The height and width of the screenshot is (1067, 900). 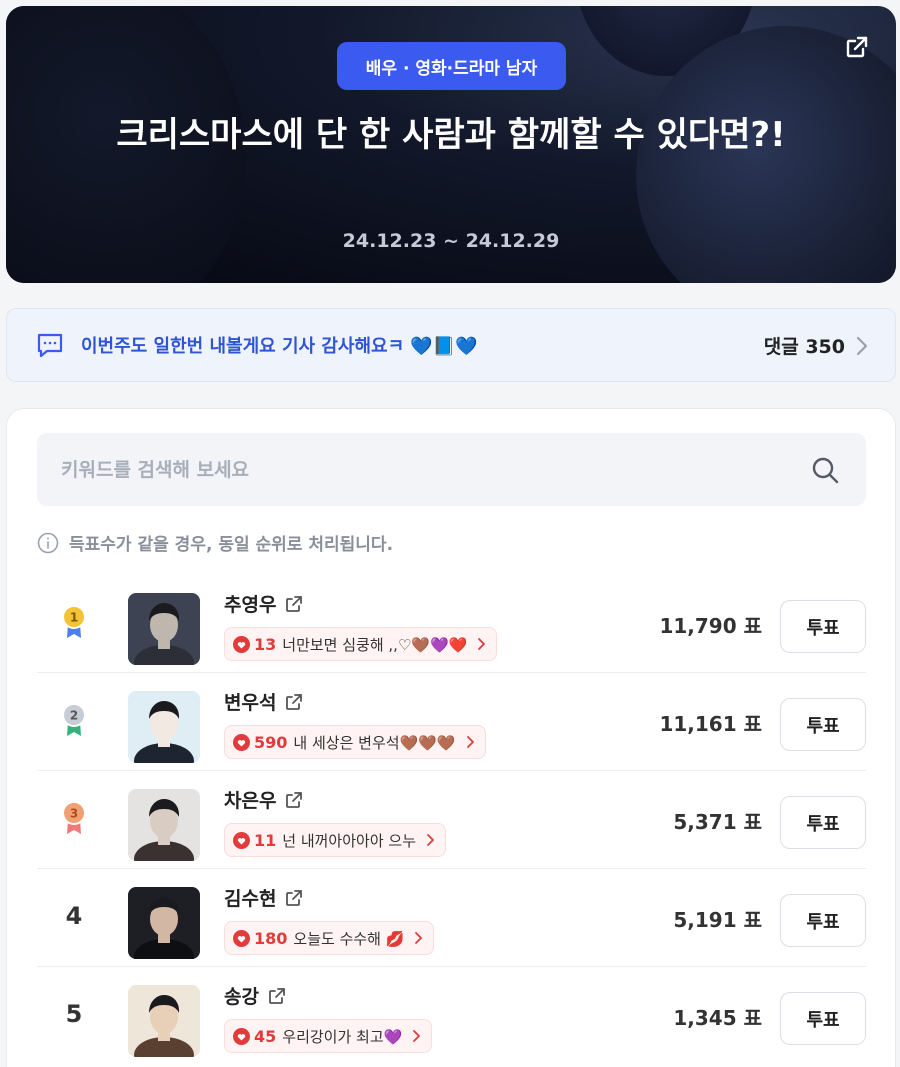 What do you see at coordinates (825, 470) in the screenshot?
I see `search-icon` at bounding box center [825, 470].